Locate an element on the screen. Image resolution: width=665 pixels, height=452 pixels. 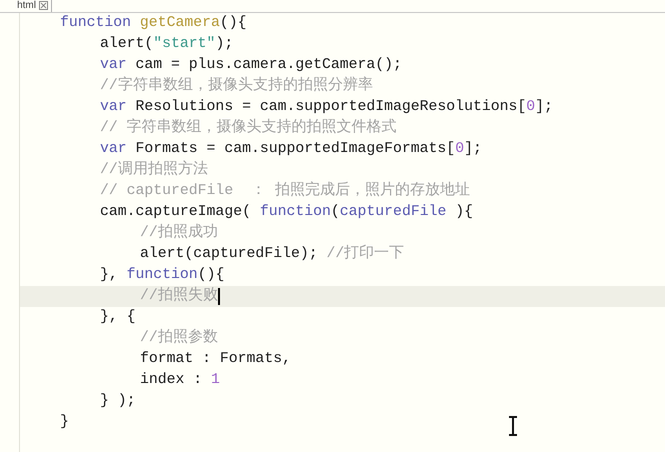
code-line: // 字符串数组，摄像头支持的拍照文件格式 is located at coordinates (248, 128).